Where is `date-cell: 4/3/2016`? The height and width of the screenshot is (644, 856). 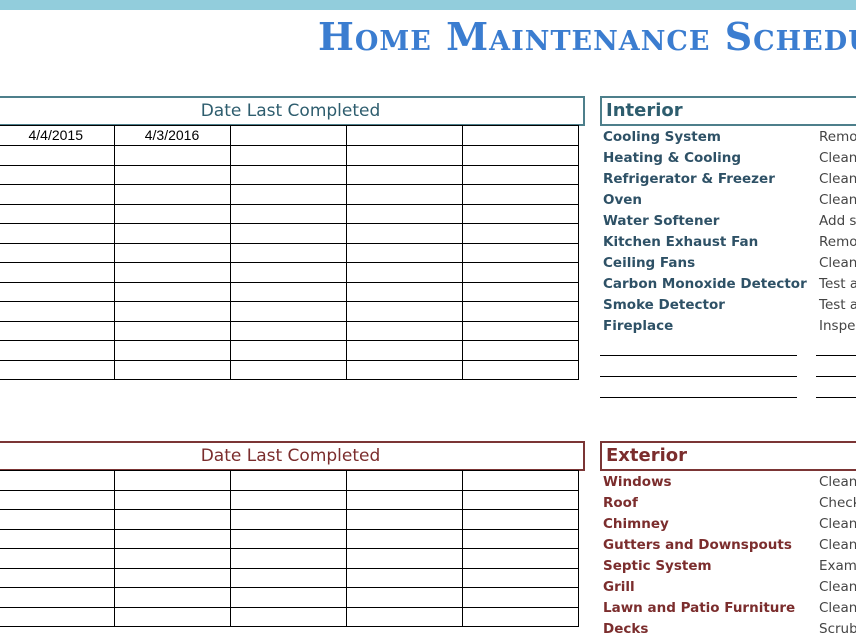
date-cell: 4/3/2016 is located at coordinates (172, 135).